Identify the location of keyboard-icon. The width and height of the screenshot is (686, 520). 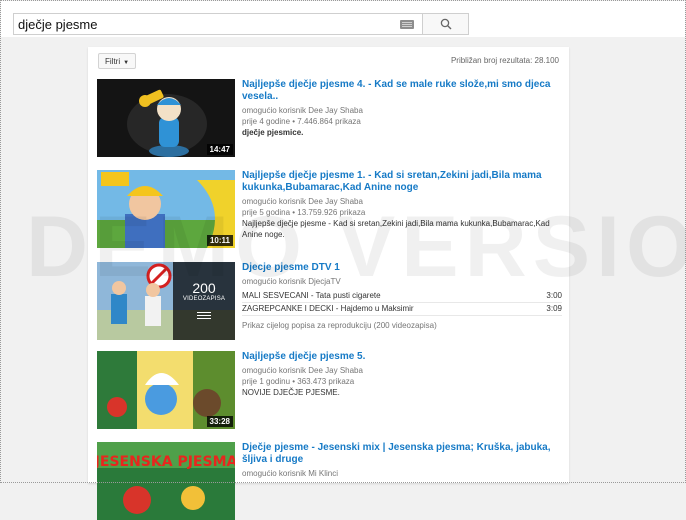
(407, 24).